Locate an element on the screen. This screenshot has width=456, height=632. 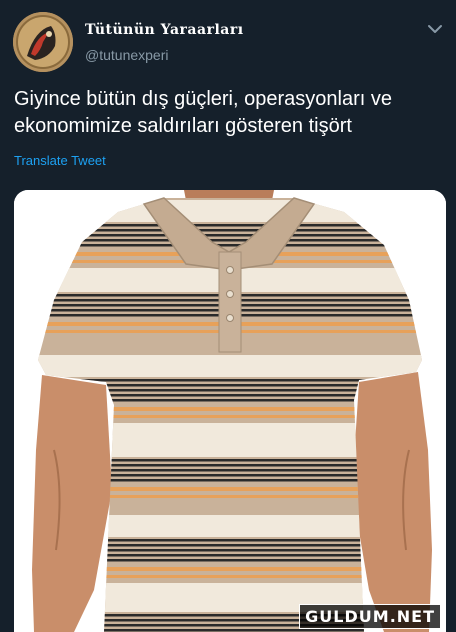
user-avatar is located at coordinates (43, 42).